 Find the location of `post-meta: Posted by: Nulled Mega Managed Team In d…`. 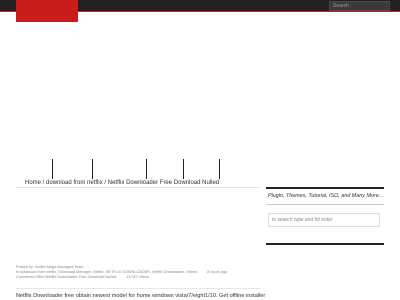

post-meta: Posted by: Nulled Mega Managed Team In d… is located at coordinates (138, 272).